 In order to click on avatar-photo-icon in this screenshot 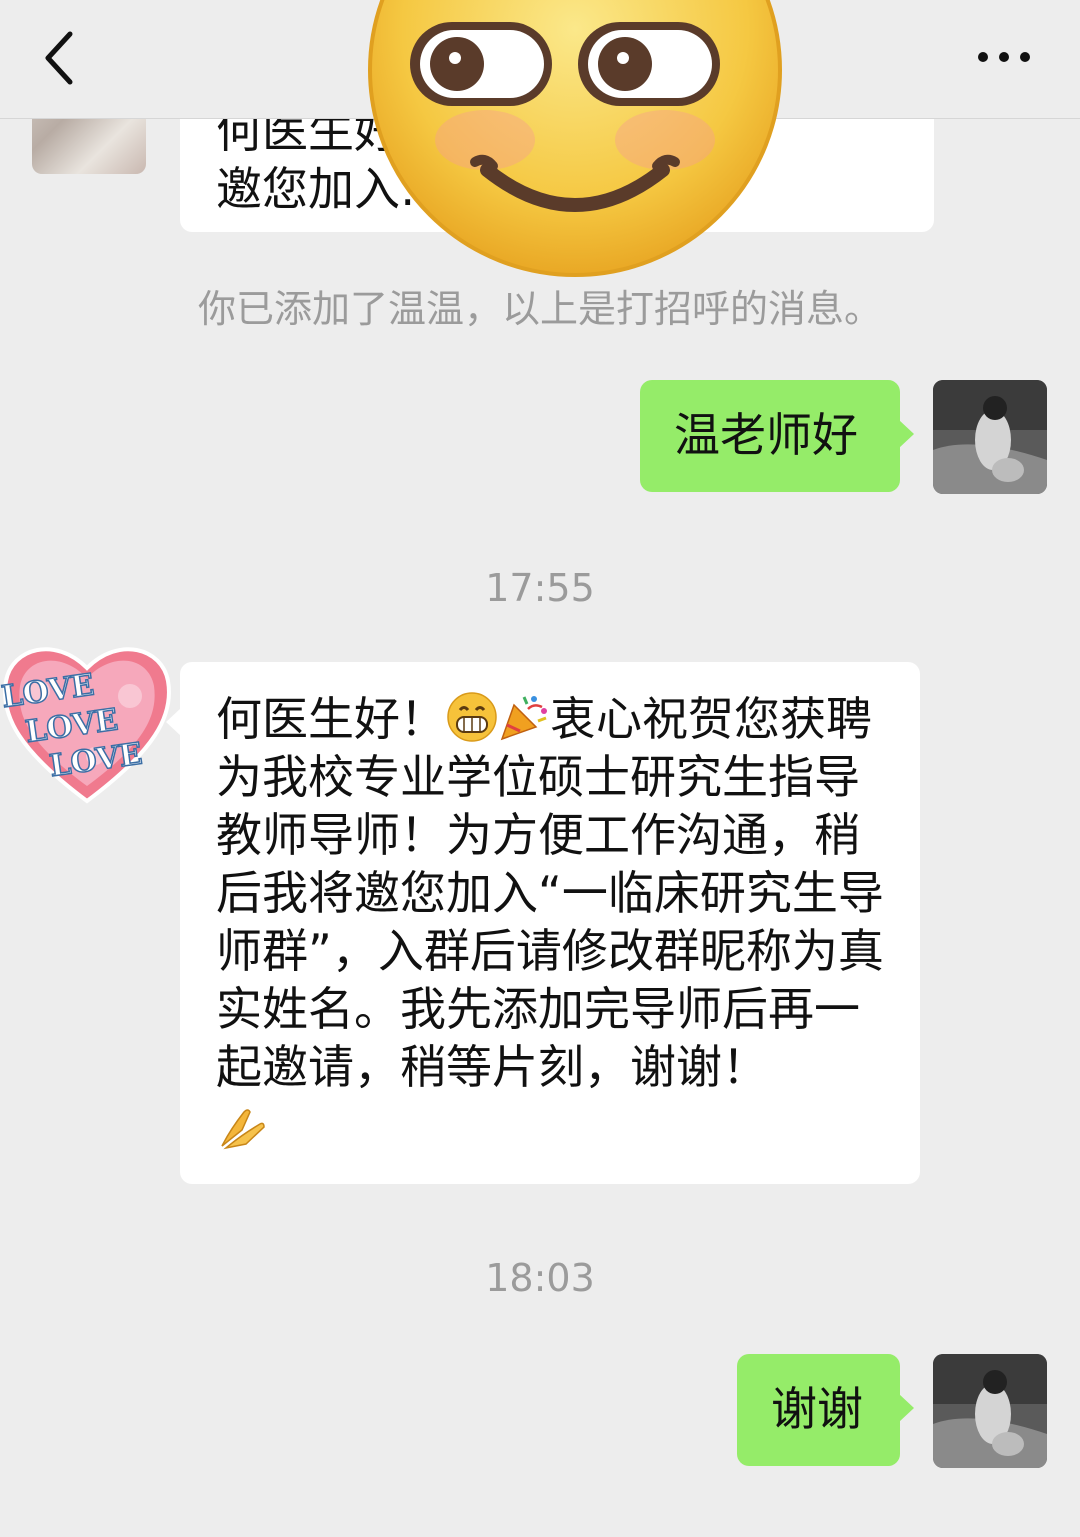, I will do `click(990, 437)`.